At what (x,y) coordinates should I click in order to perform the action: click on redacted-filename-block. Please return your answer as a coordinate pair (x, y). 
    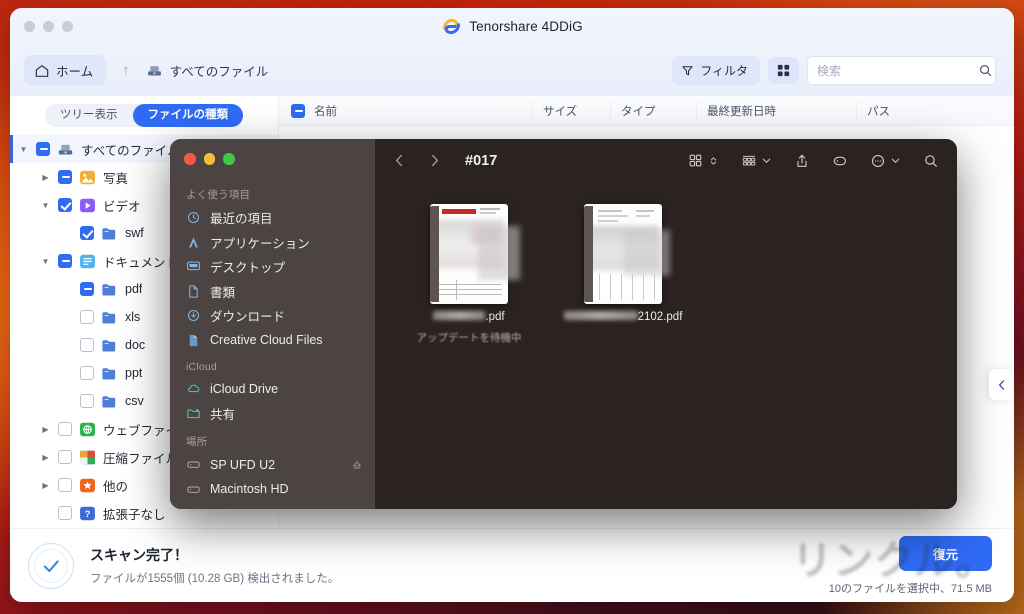
    Looking at the image, I should click on (459, 315).